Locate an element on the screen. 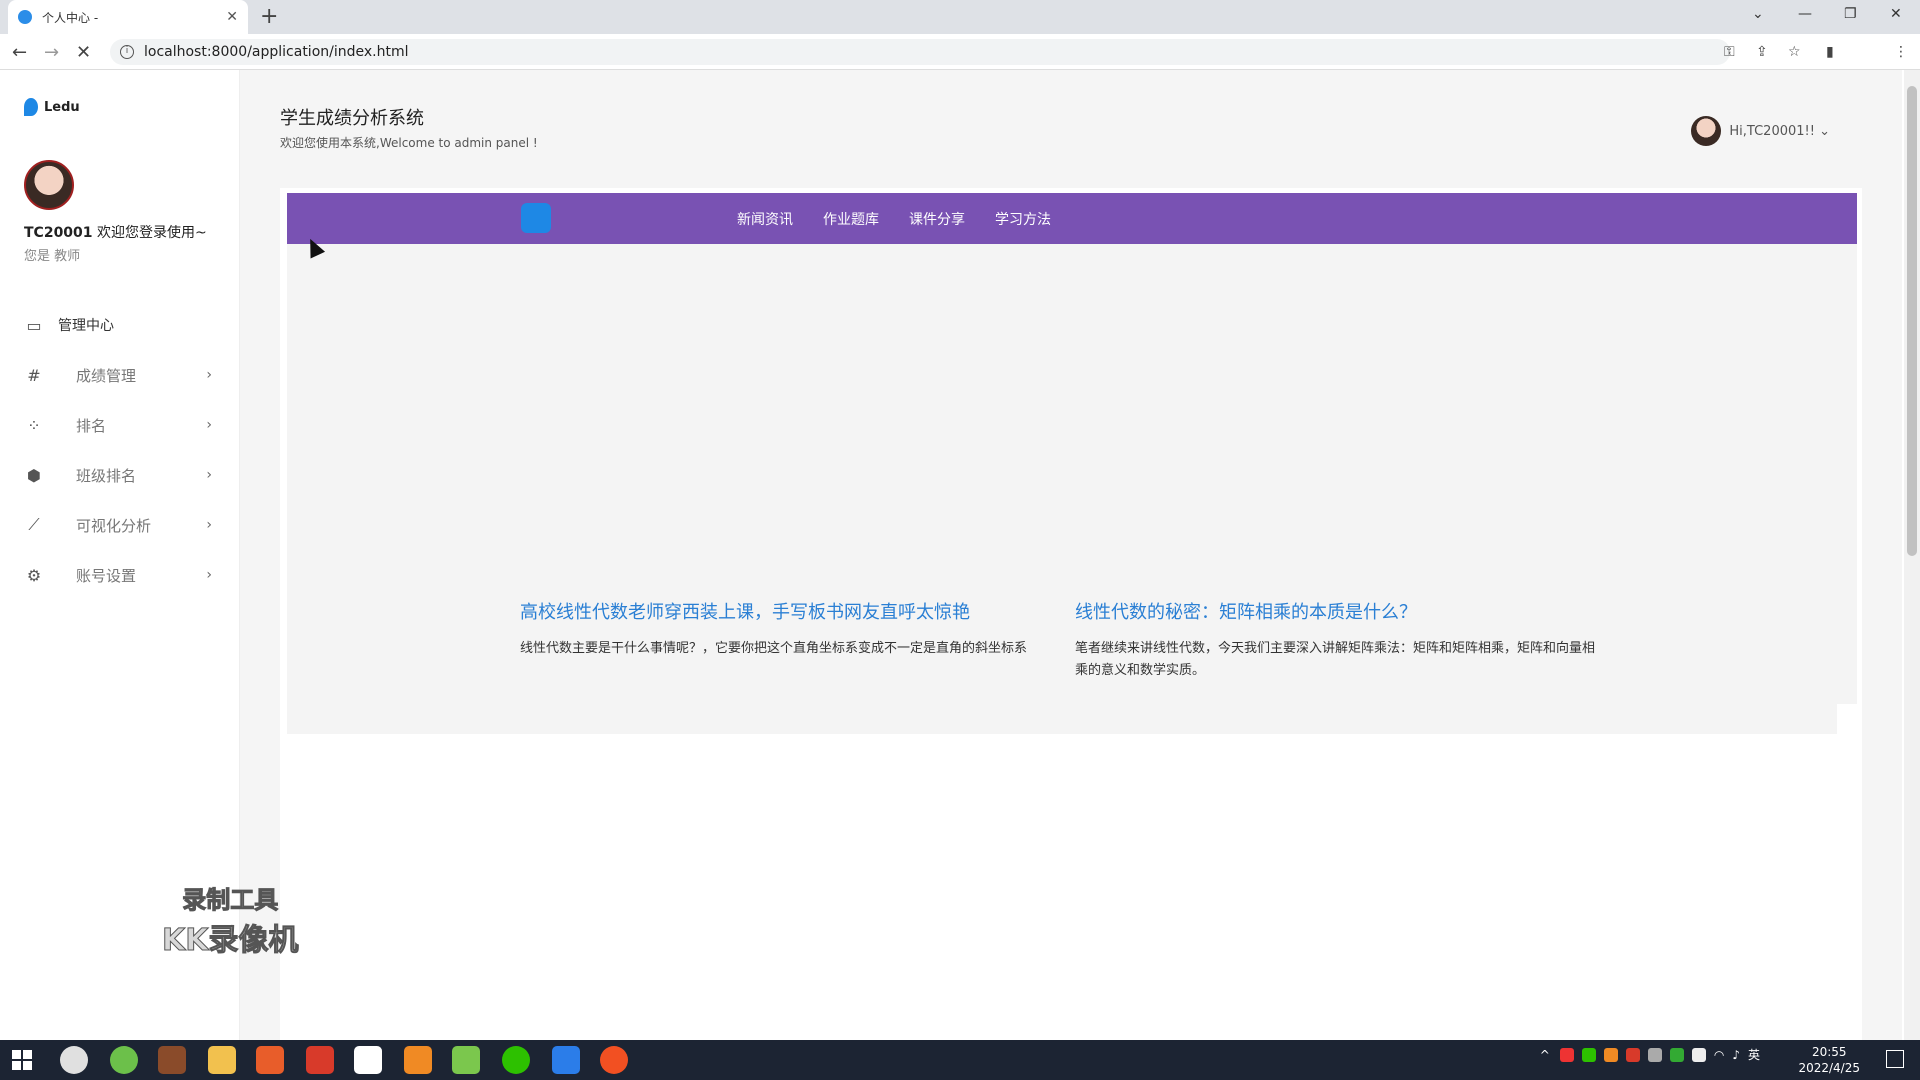 The width and height of the screenshot is (1920, 1080). page-subtitle: 欢迎您使用本系统,Welcome to admin panel ! is located at coordinates (409, 143).